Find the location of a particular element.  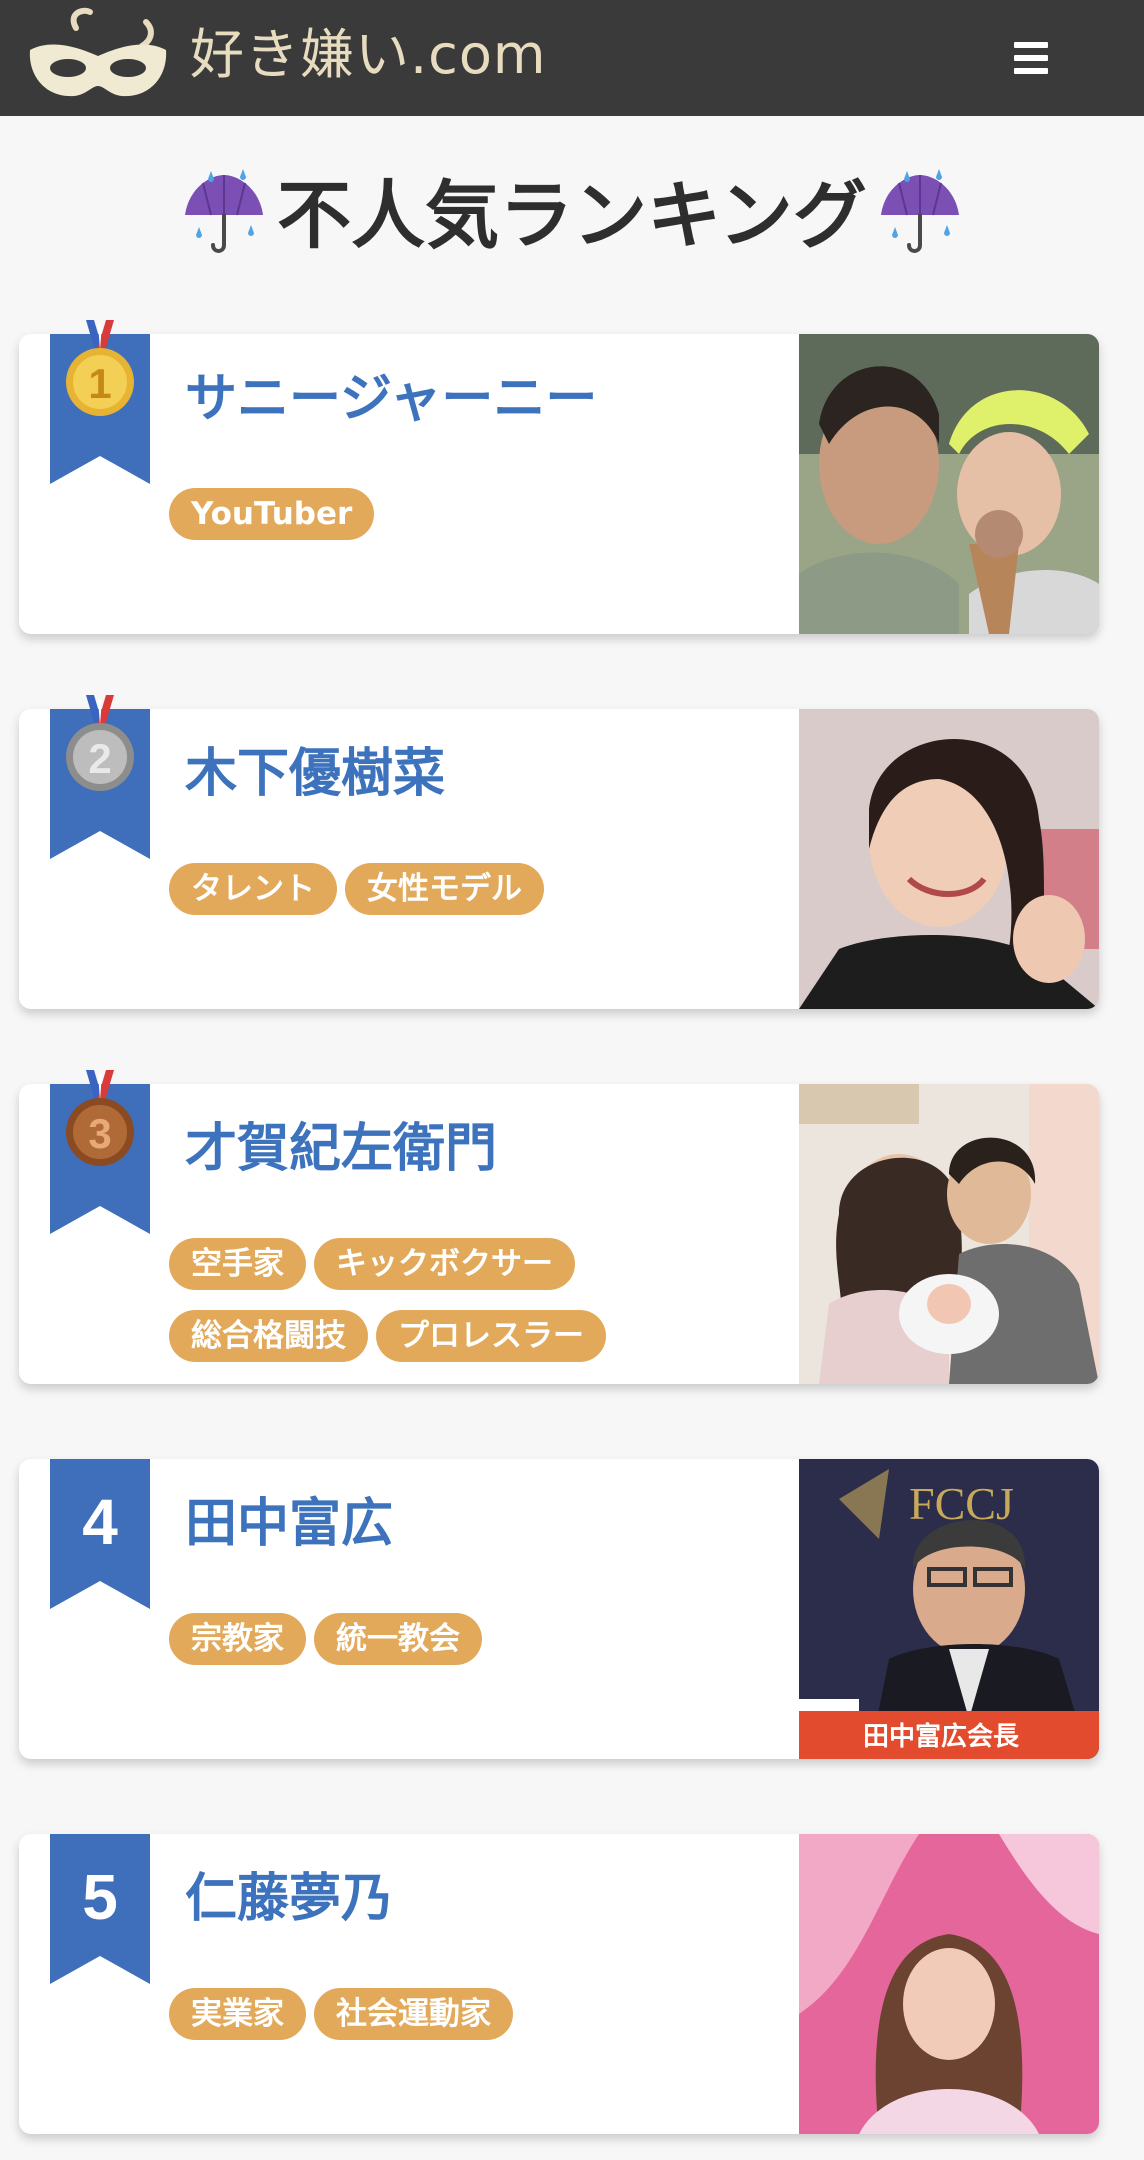

category-tag: 空手家 is located at coordinates (237, 1264).